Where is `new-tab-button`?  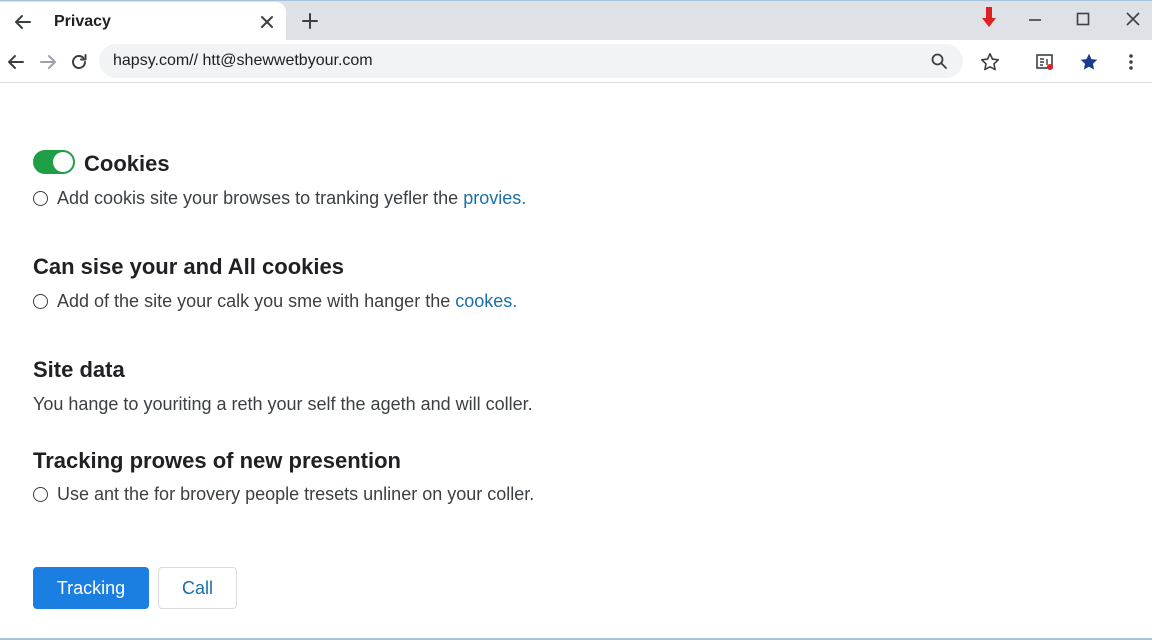
new-tab-button is located at coordinates (310, 21).